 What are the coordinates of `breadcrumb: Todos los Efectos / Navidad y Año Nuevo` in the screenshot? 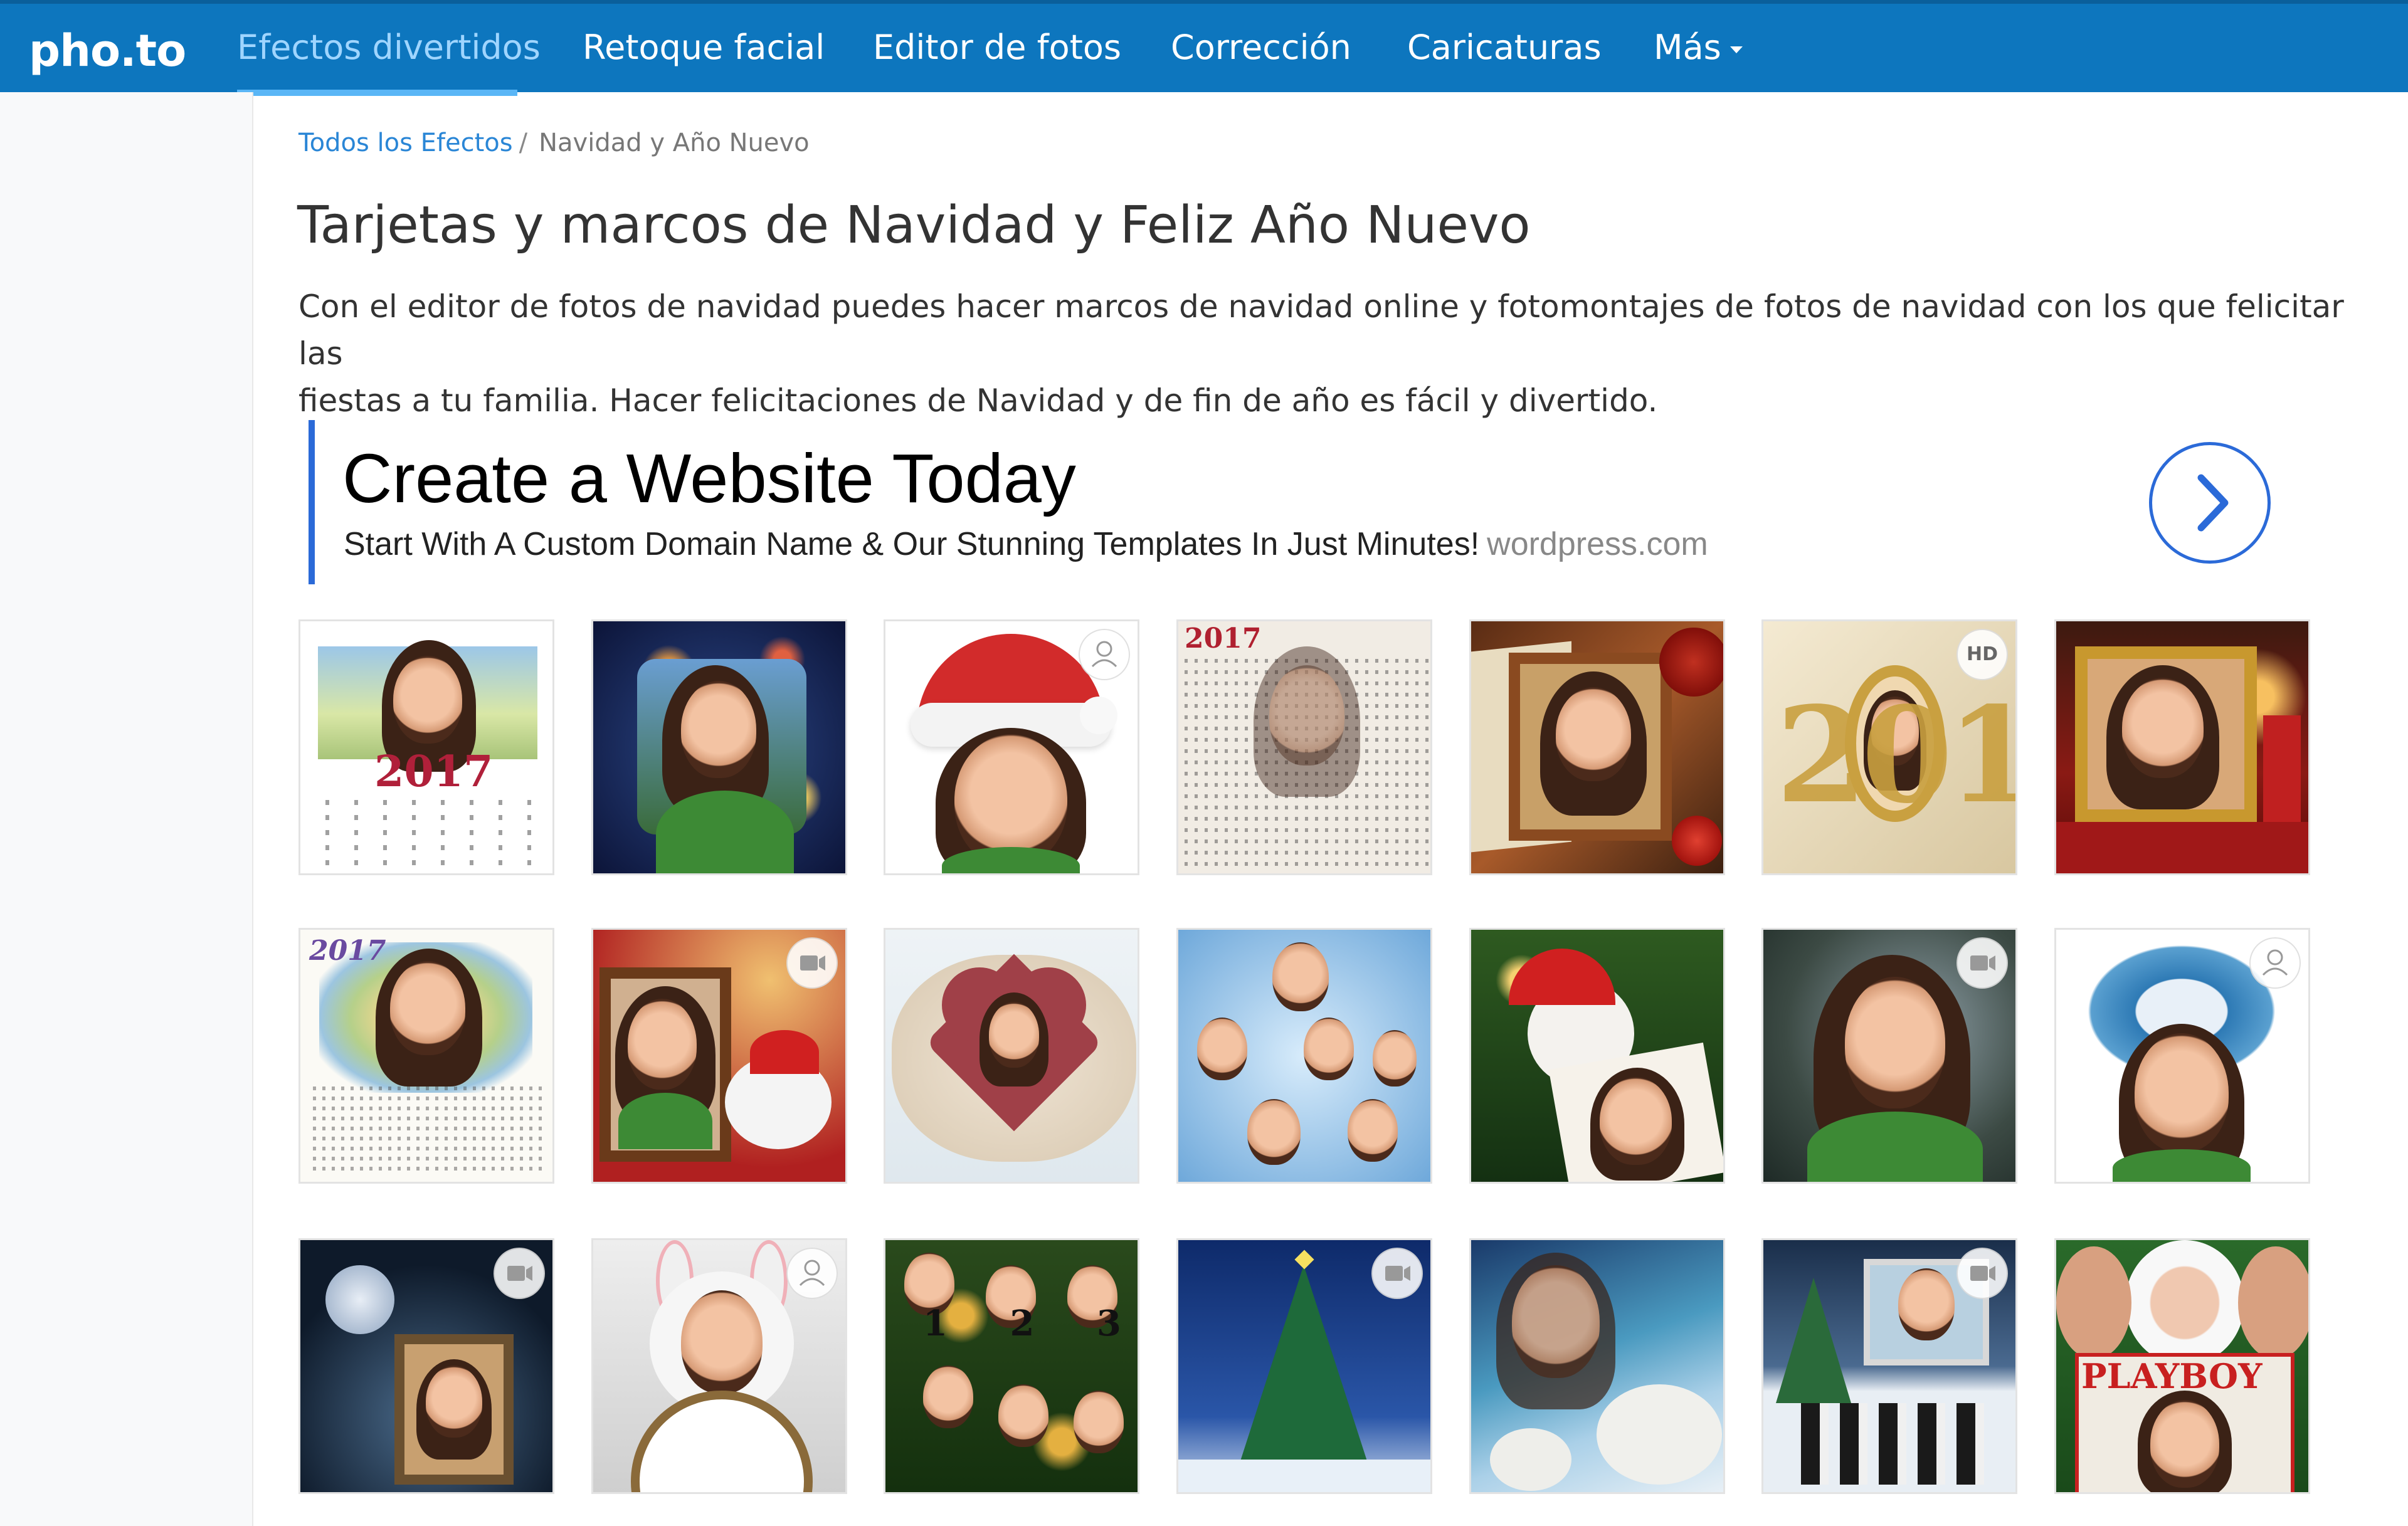 It's located at (554, 143).